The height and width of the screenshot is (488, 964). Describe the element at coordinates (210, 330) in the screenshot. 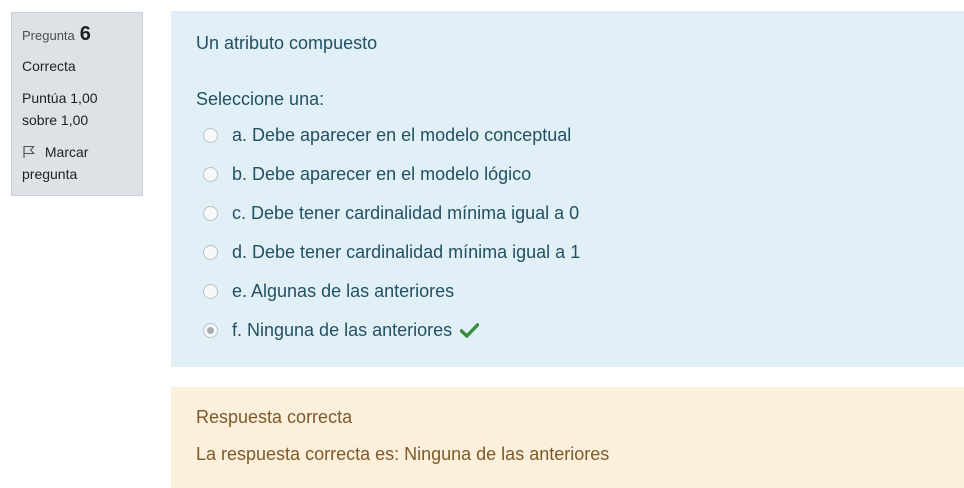

I see `radio-button-selected` at that location.